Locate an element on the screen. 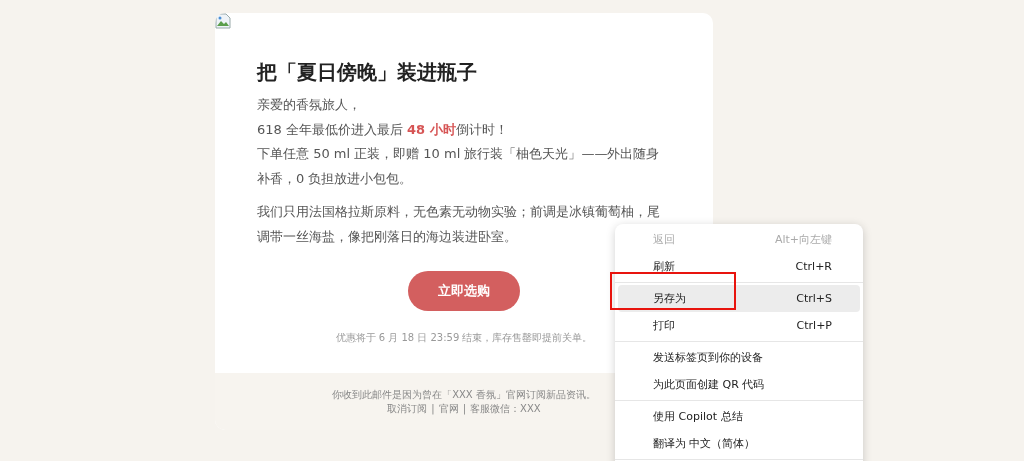 The image size is (1024, 461). email-text: 调带一丝海盐，像把刚落日的海边装进卧室。 is located at coordinates (387, 236).